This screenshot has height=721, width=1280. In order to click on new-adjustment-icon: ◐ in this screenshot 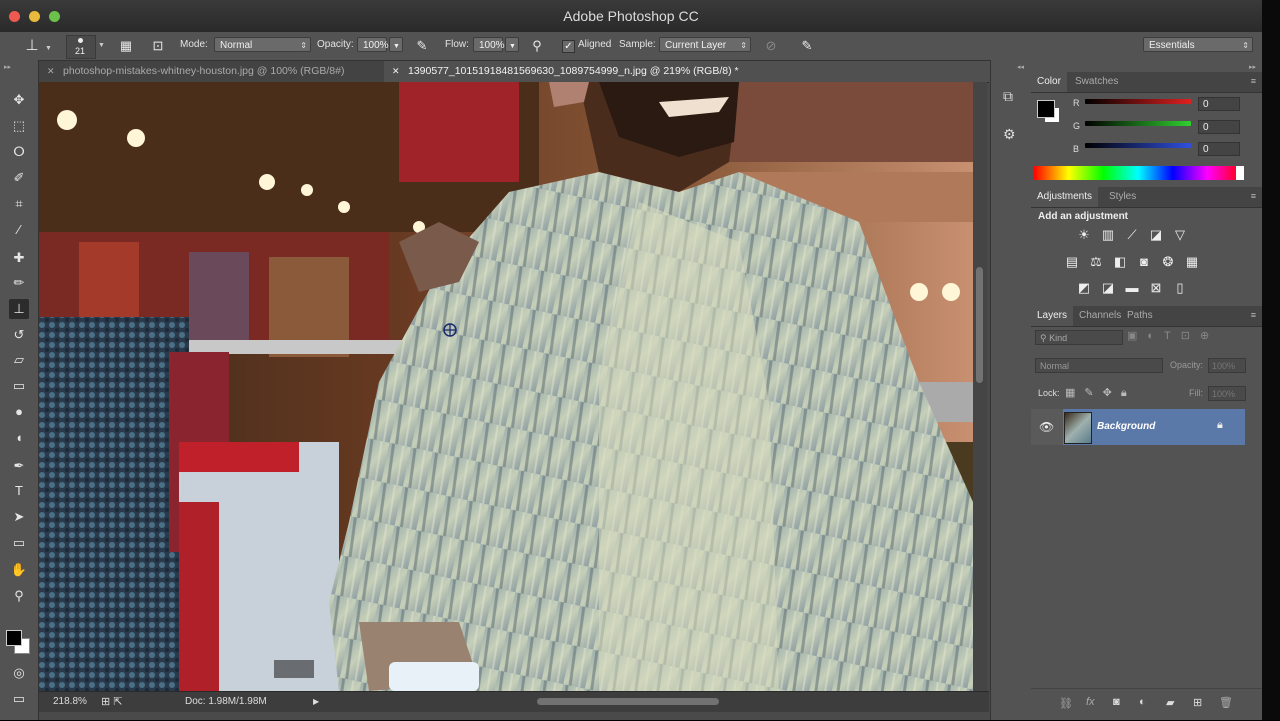, I will do `click(1142, 702)`.